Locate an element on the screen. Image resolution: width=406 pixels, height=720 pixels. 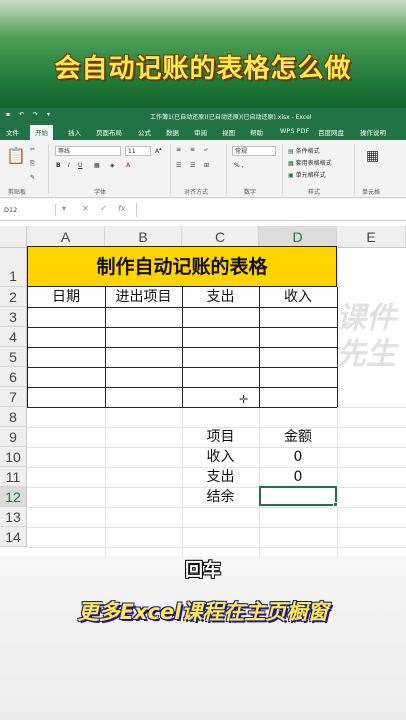
cell-styles-button: ▣ 单元格样式 is located at coordinates (307, 174).